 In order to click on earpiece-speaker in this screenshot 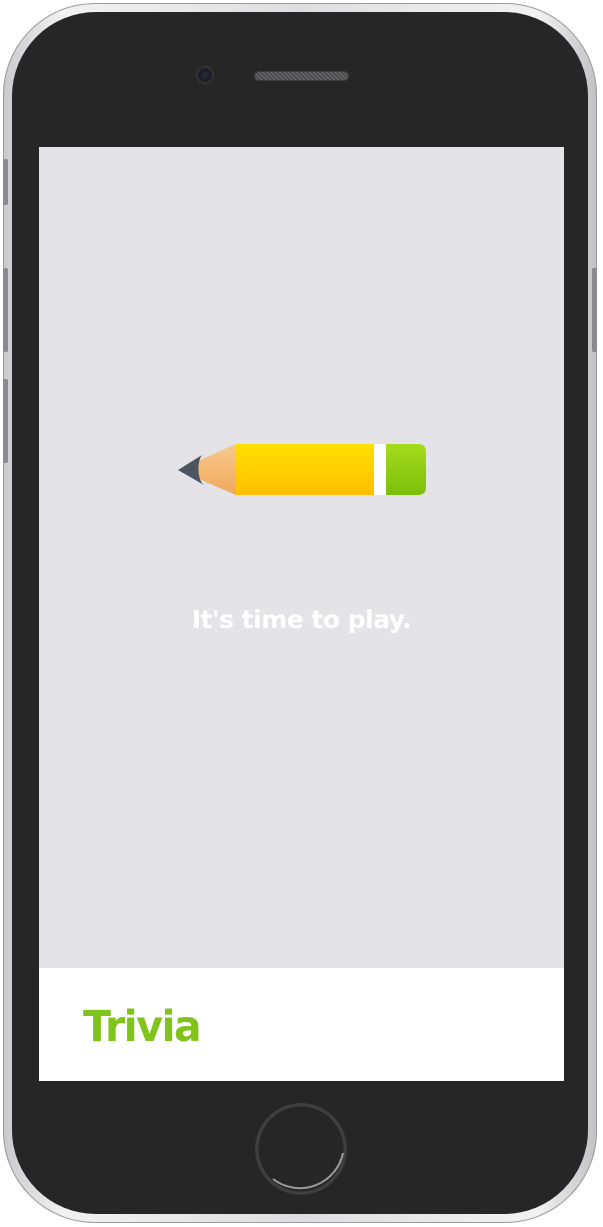, I will do `click(301, 76)`.